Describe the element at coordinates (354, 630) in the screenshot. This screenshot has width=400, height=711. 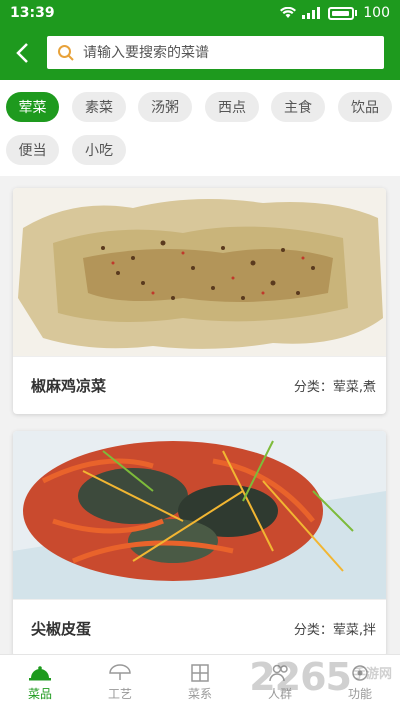
I see `category-value: 荤菜,拌` at that location.